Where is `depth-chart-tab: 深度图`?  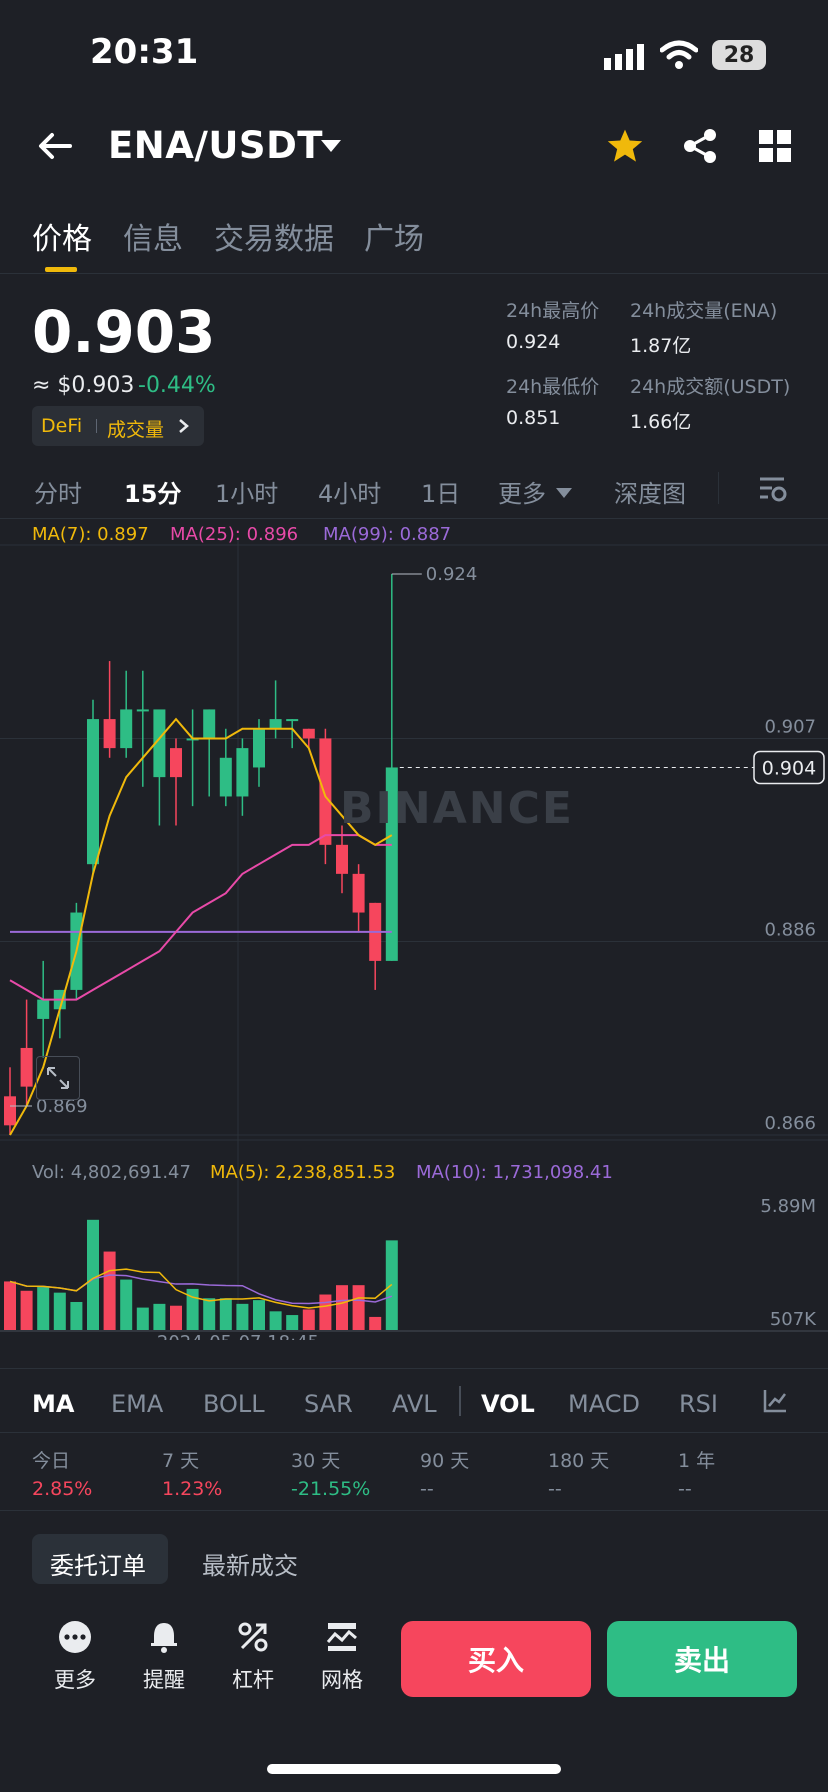
depth-chart-tab: 深度图 is located at coordinates (650, 491).